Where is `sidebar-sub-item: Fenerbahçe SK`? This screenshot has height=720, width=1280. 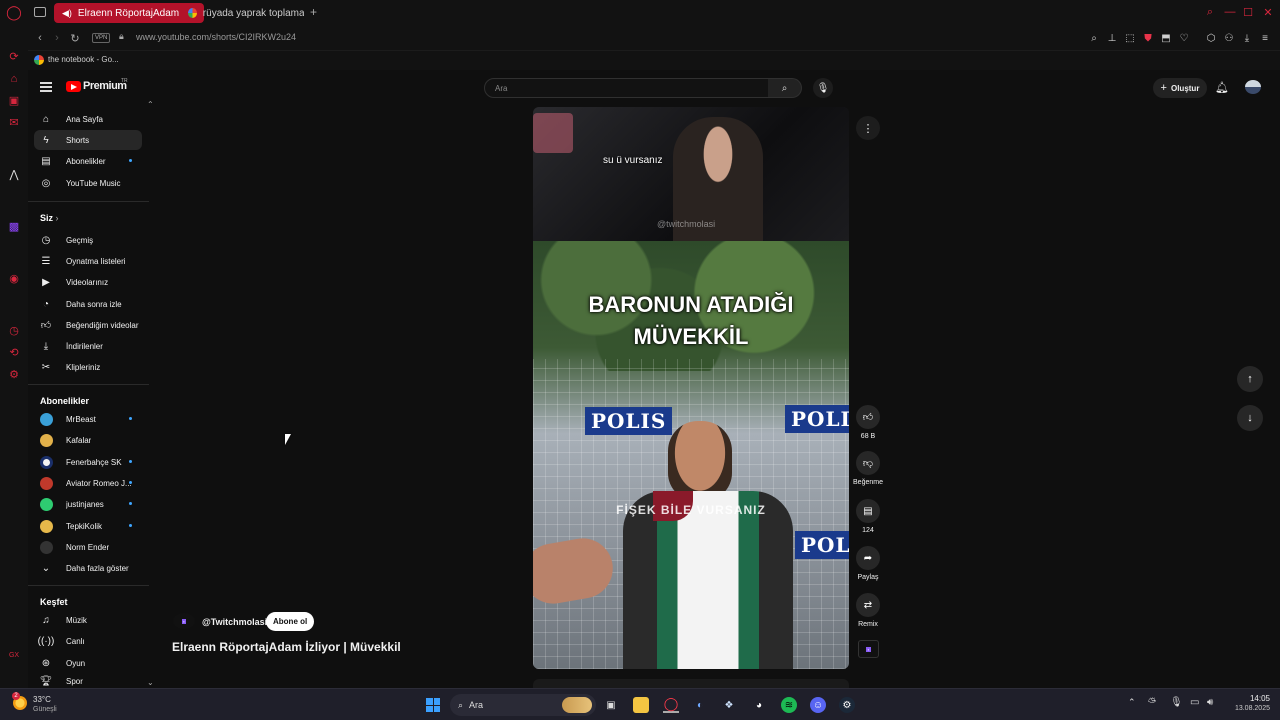
sidebar-sub-item: Fenerbahçe SK is located at coordinates (88, 462).